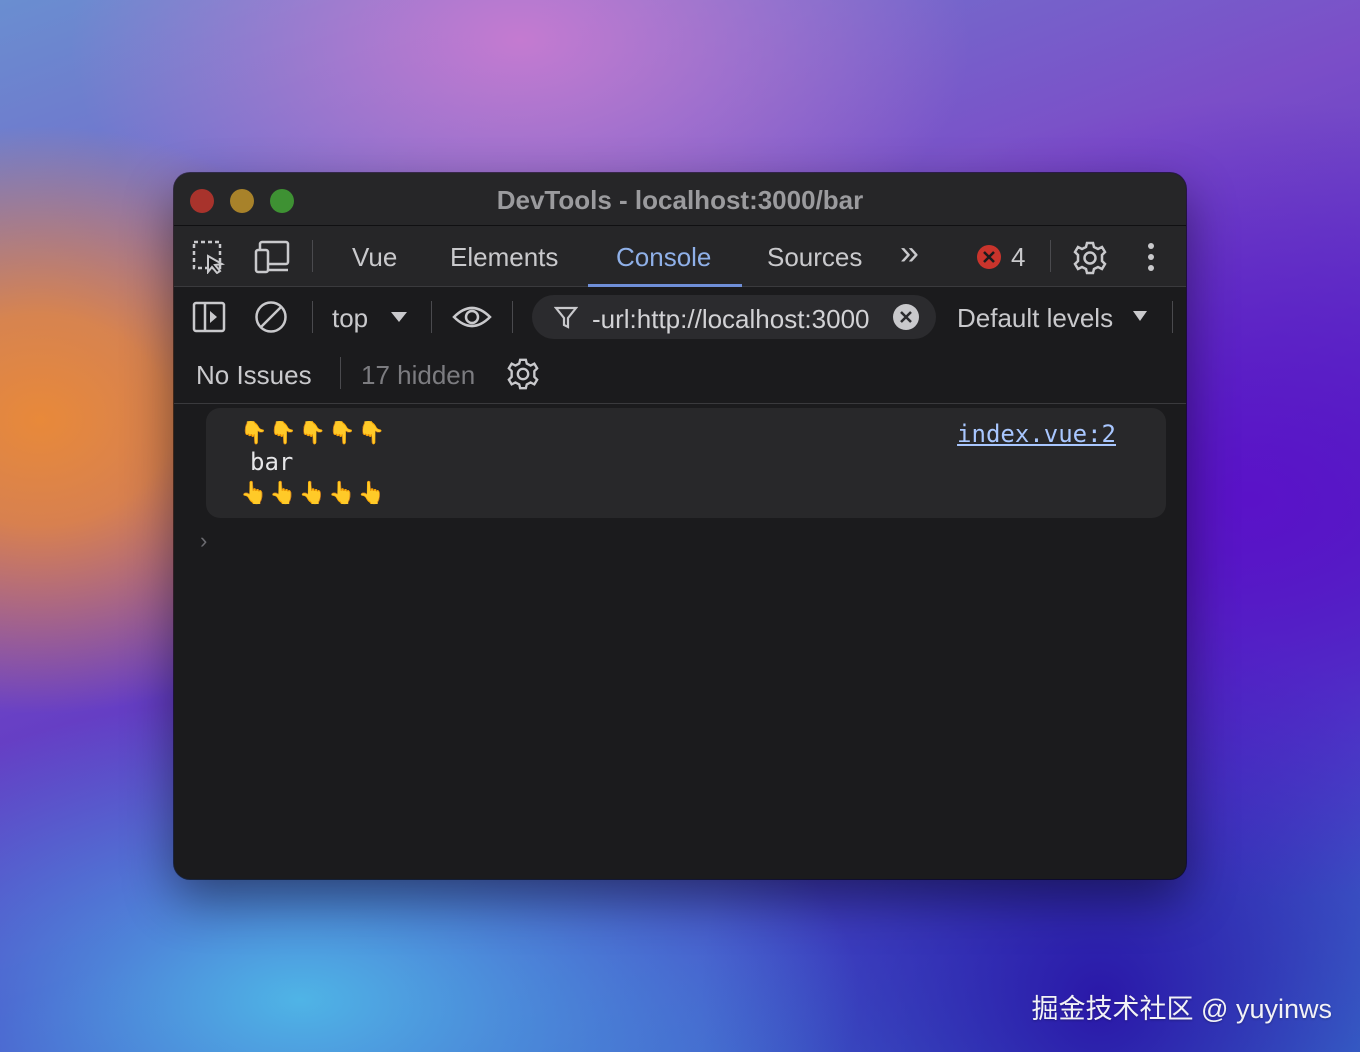  Describe the element at coordinates (374, 257) in the screenshot. I see `tab-vue: Vue` at that location.